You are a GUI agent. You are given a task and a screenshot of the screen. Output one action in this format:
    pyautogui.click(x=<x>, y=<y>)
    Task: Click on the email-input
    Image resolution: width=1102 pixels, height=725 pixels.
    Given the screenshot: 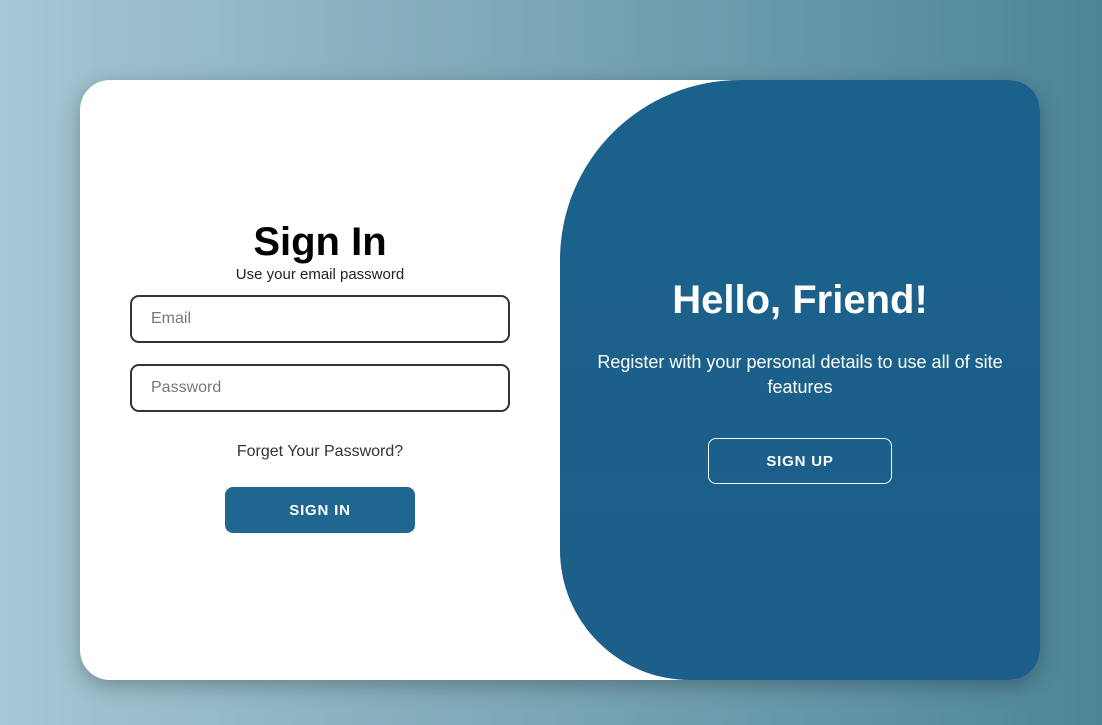 What is the action you would take?
    pyautogui.click(x=320, y=319)
    